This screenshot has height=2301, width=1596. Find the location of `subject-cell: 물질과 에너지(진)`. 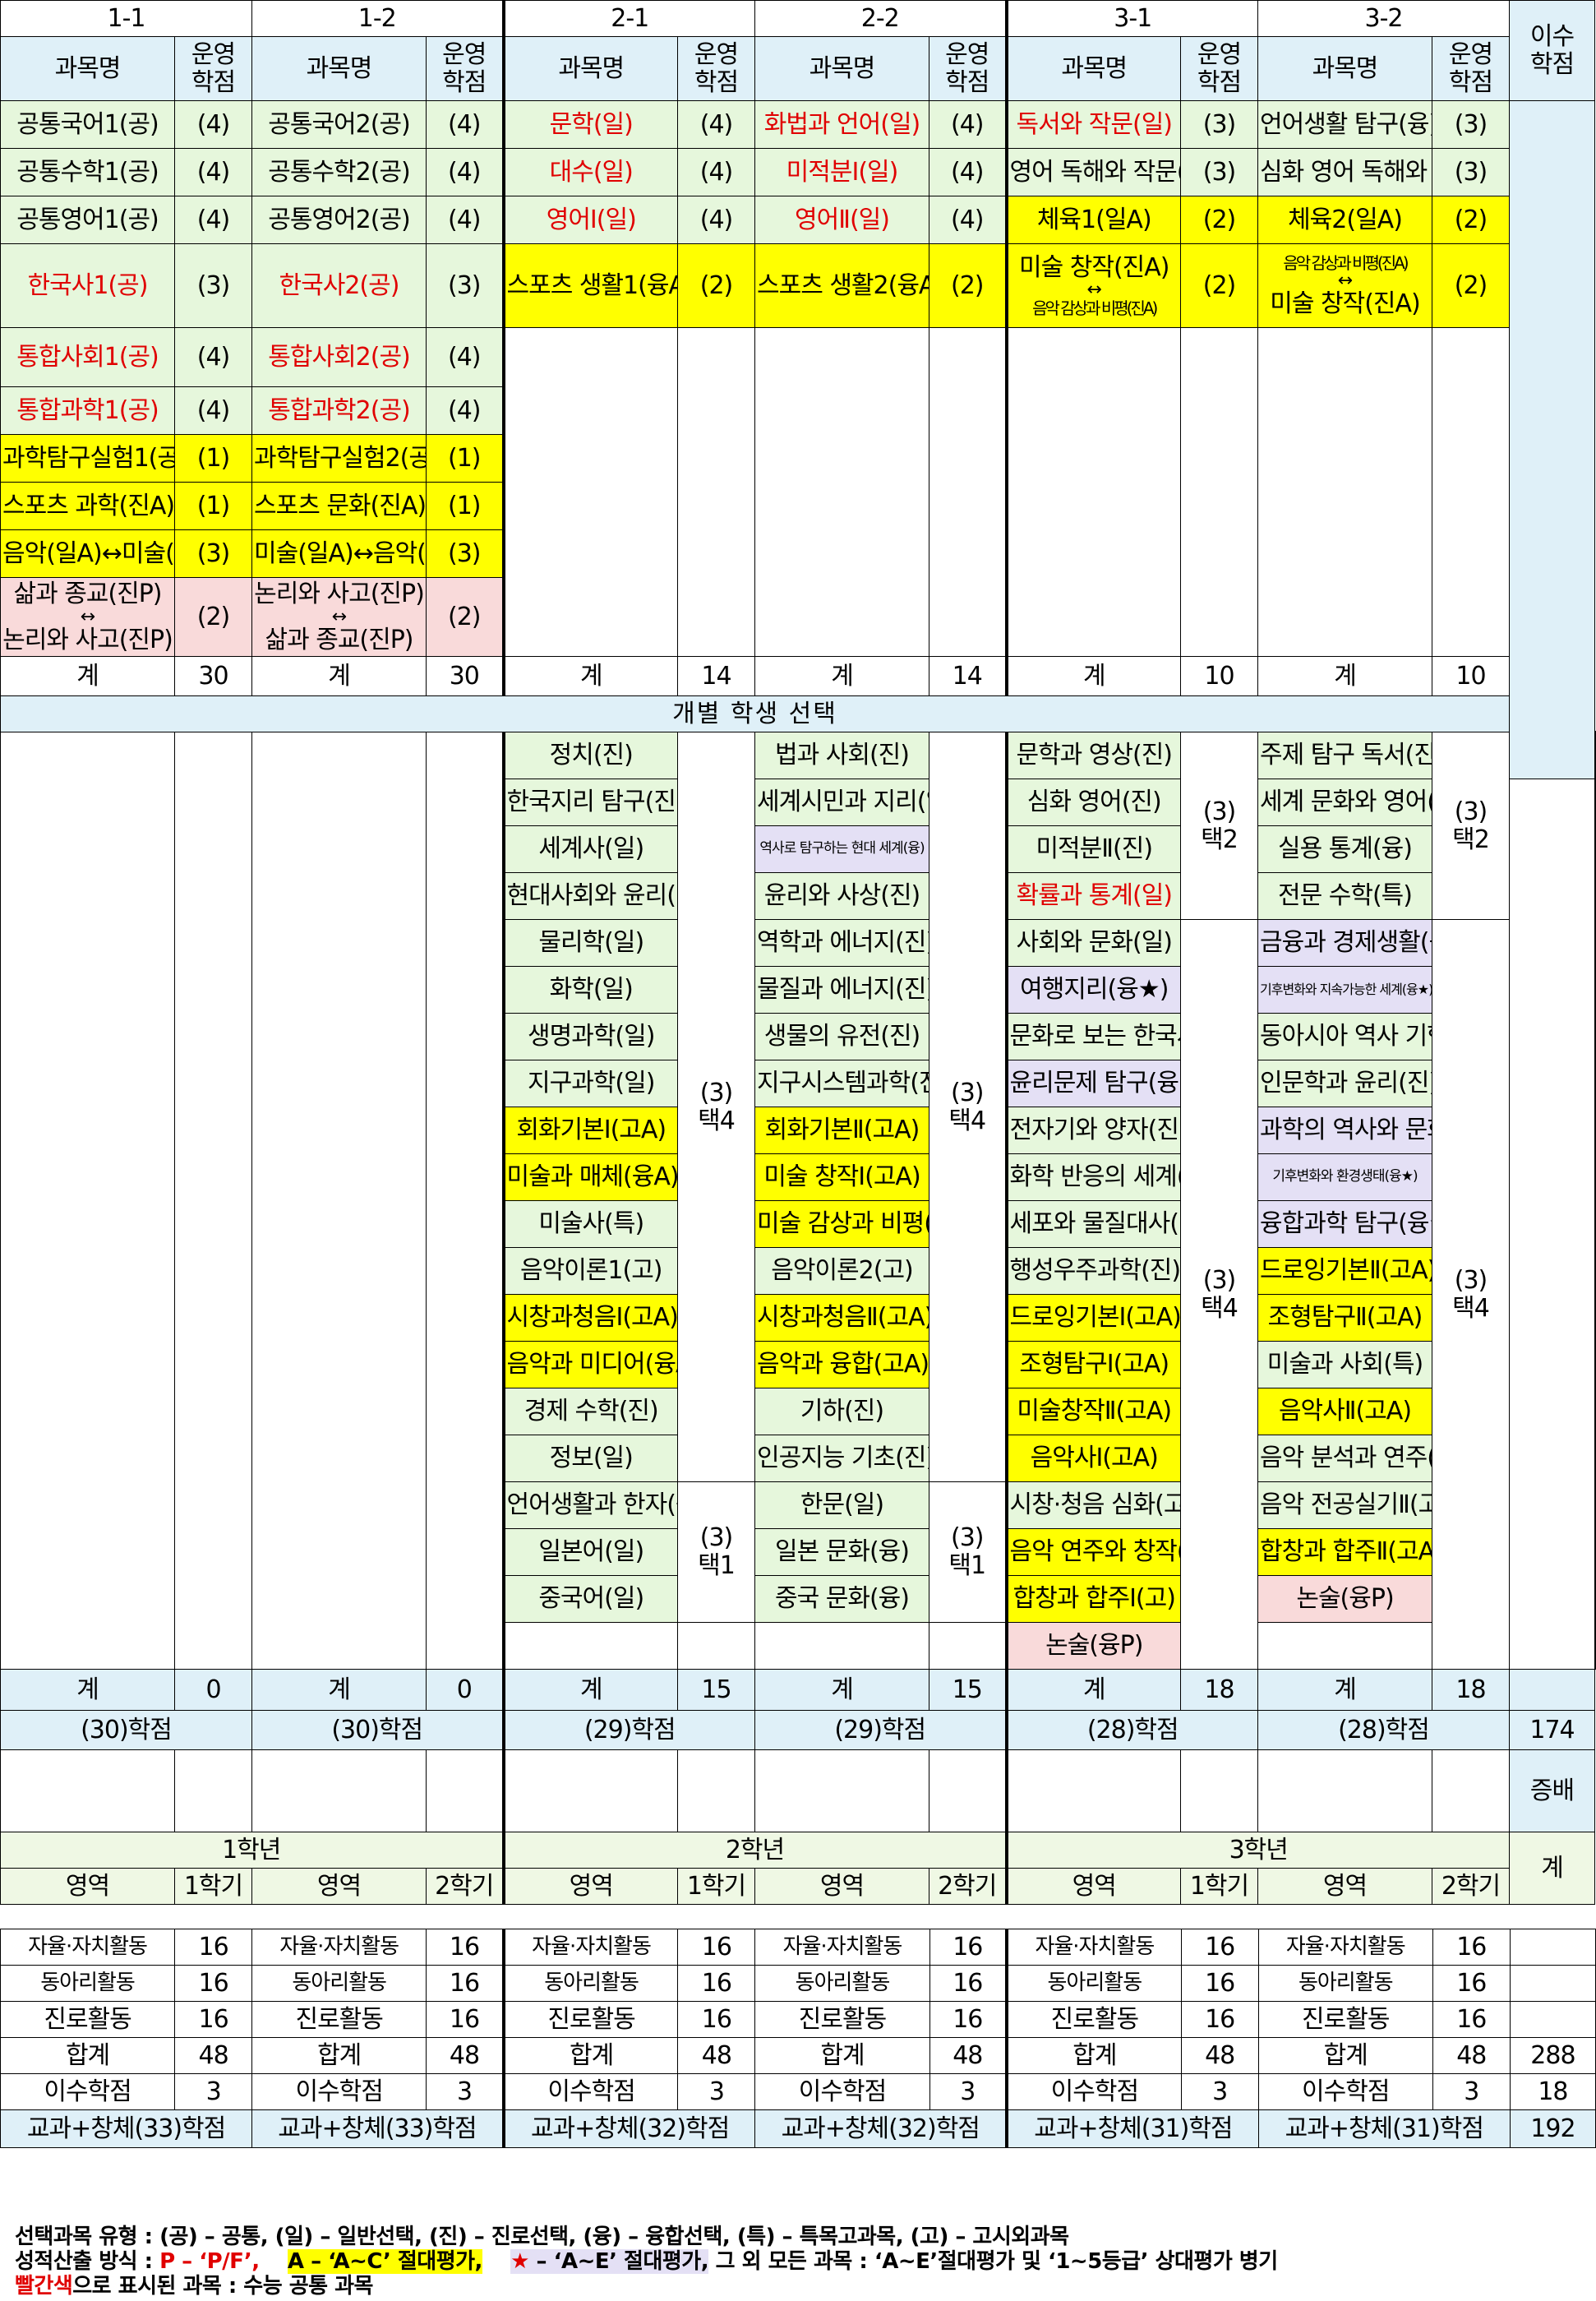

subject-cell: 물질과 에너지(진) is located at coordinates (842, 990).